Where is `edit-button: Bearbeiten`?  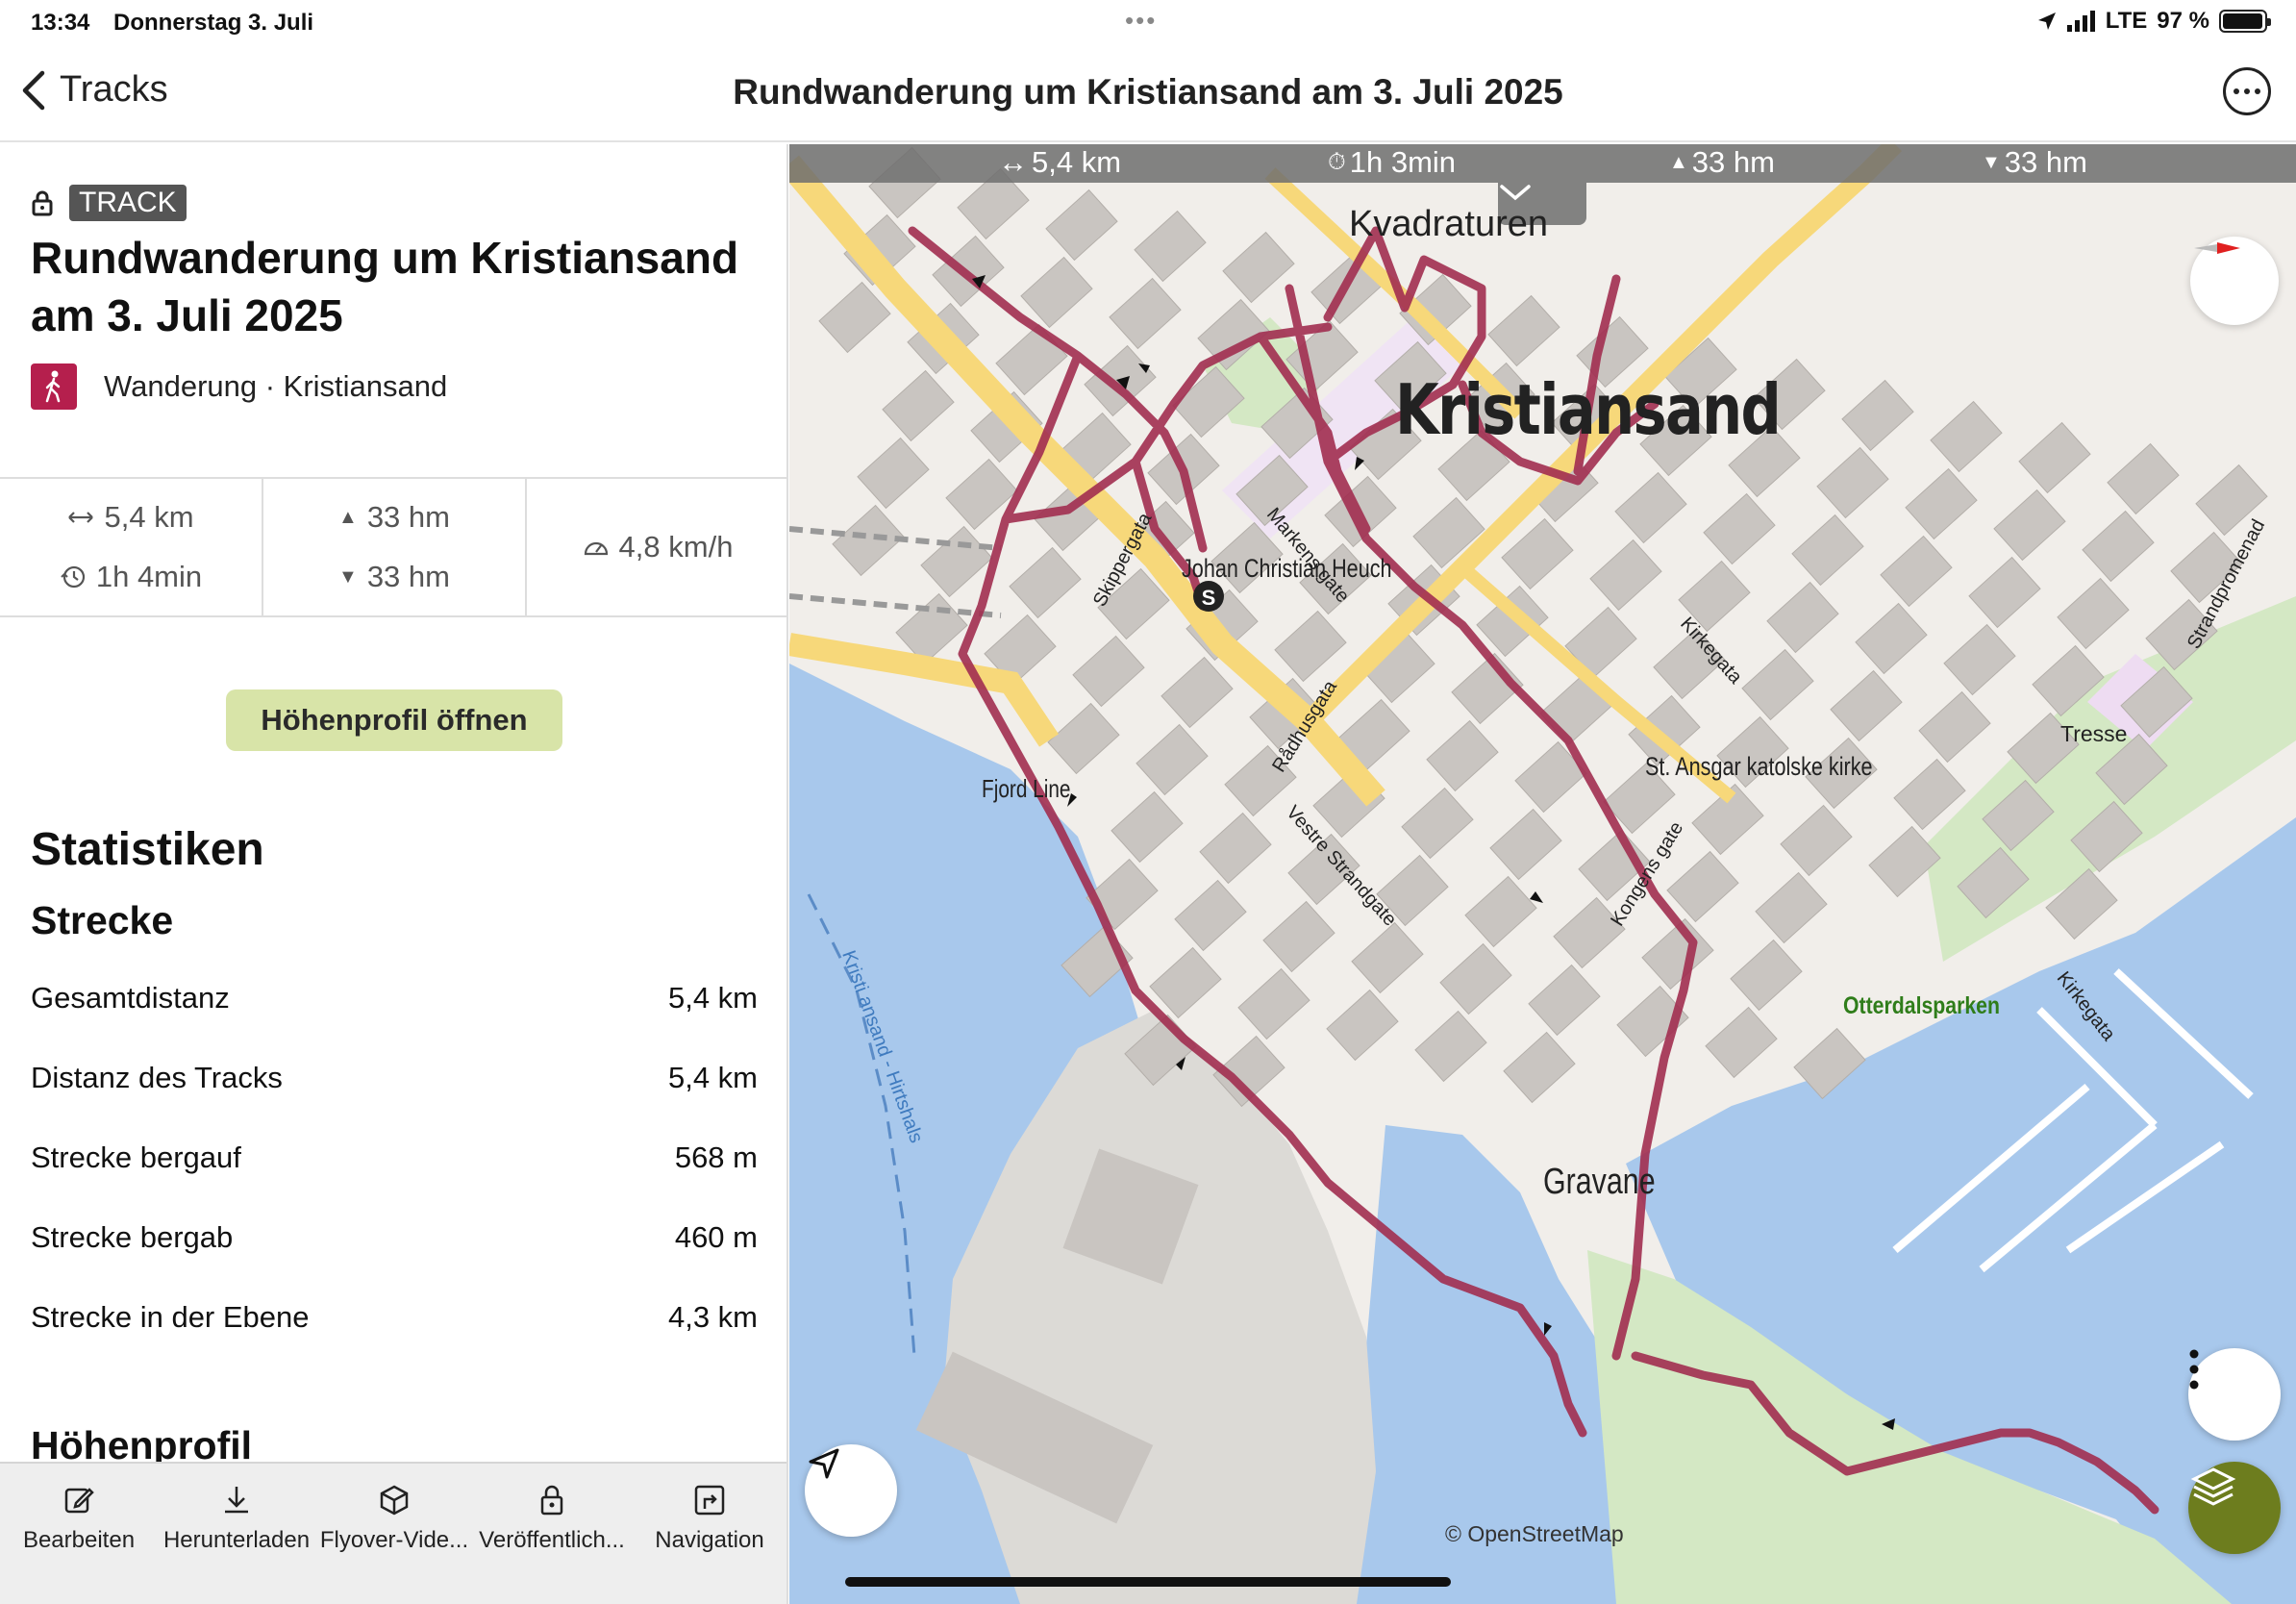
edit-button: Bearbeiten is located at coordinates (79, 1534).